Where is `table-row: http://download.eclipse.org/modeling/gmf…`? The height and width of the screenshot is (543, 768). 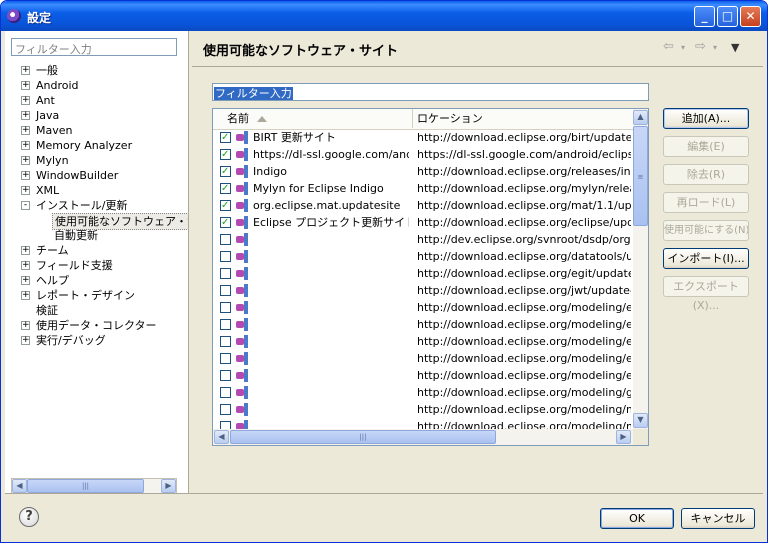 table-row: http://download.eclipse.org/modeling/gmf… is located at coordinates (423, 392).